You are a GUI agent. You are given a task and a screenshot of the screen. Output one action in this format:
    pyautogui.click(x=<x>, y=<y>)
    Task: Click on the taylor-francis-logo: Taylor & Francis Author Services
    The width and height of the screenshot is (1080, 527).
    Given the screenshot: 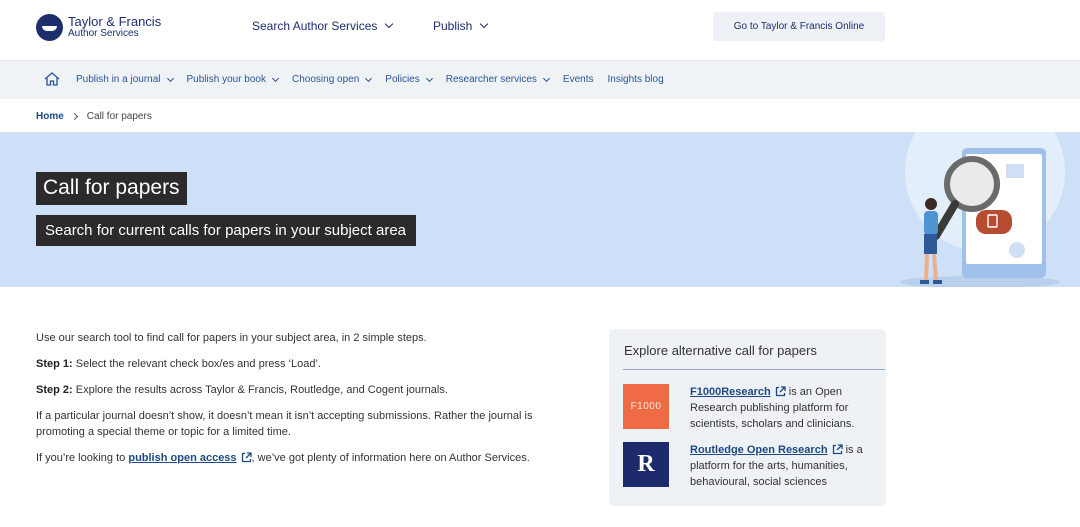 What is the action you would take?
    pyautogui.click(x=98, y=27)
    